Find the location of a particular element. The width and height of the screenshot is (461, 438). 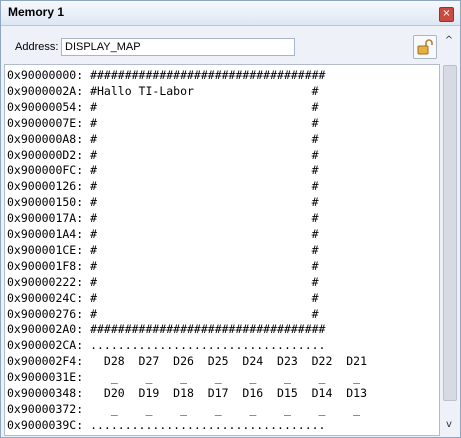

memory-line: 0x900001A4: # # is located at coordinates (163, 234).